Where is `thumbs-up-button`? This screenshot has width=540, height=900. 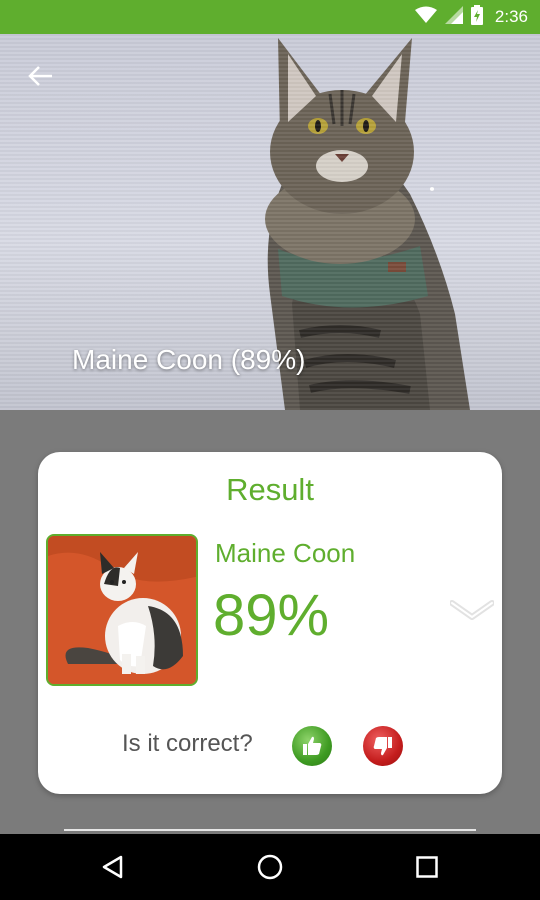 thumbs-up-button is located at coordinates (312, 746).